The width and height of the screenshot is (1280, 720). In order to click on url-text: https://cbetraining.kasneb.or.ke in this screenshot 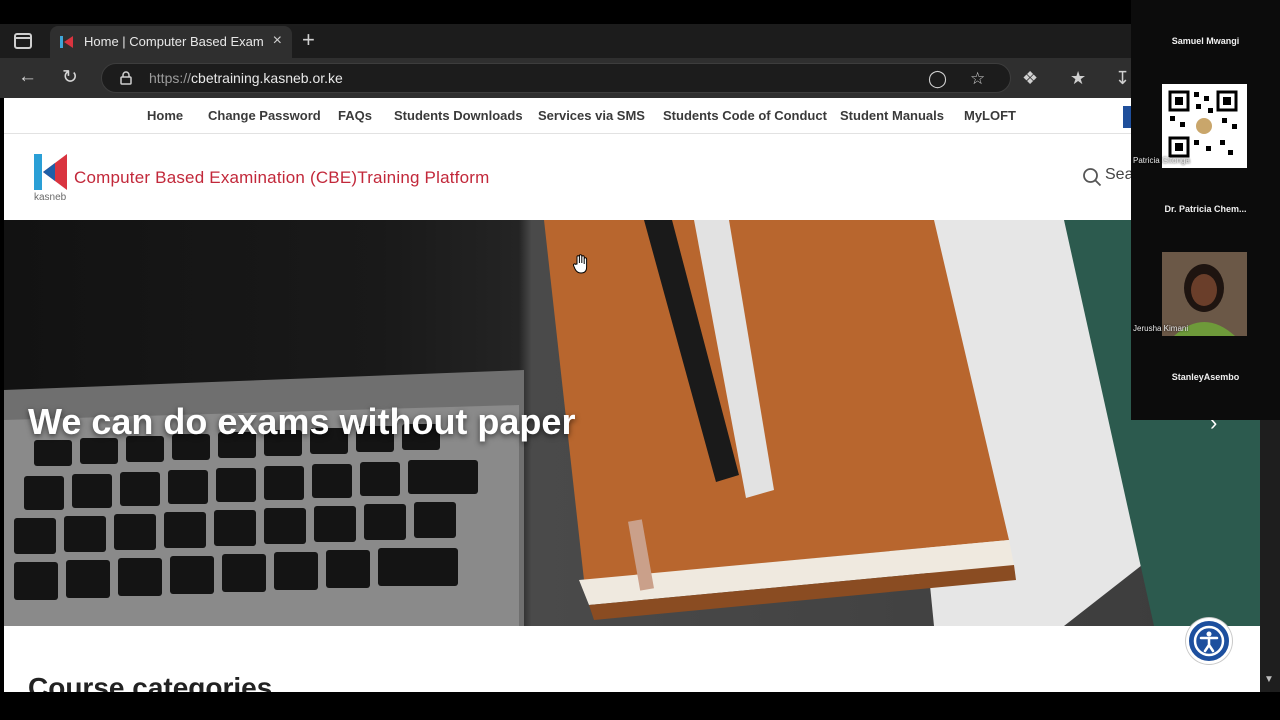, I will do `click(246, 78)`.